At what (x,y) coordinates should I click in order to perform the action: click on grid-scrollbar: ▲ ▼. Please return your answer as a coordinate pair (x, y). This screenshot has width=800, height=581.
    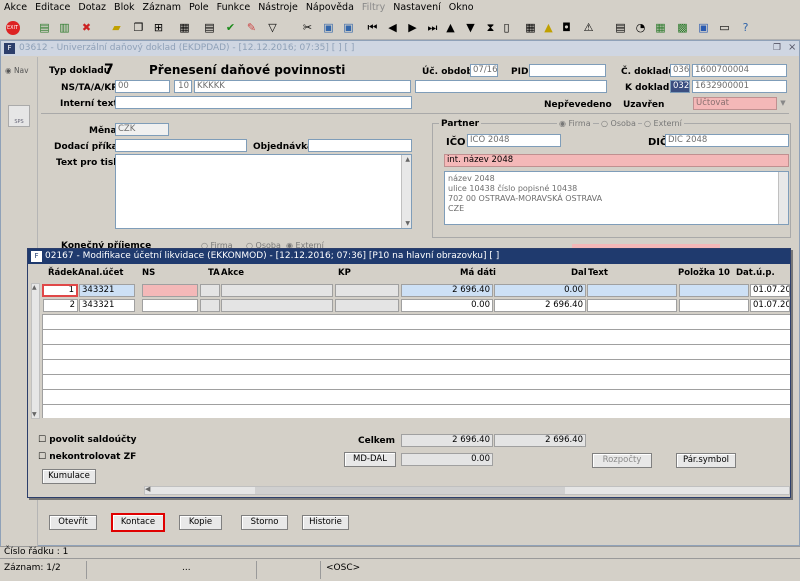
    Looking at the image, I should click on (35, 351).